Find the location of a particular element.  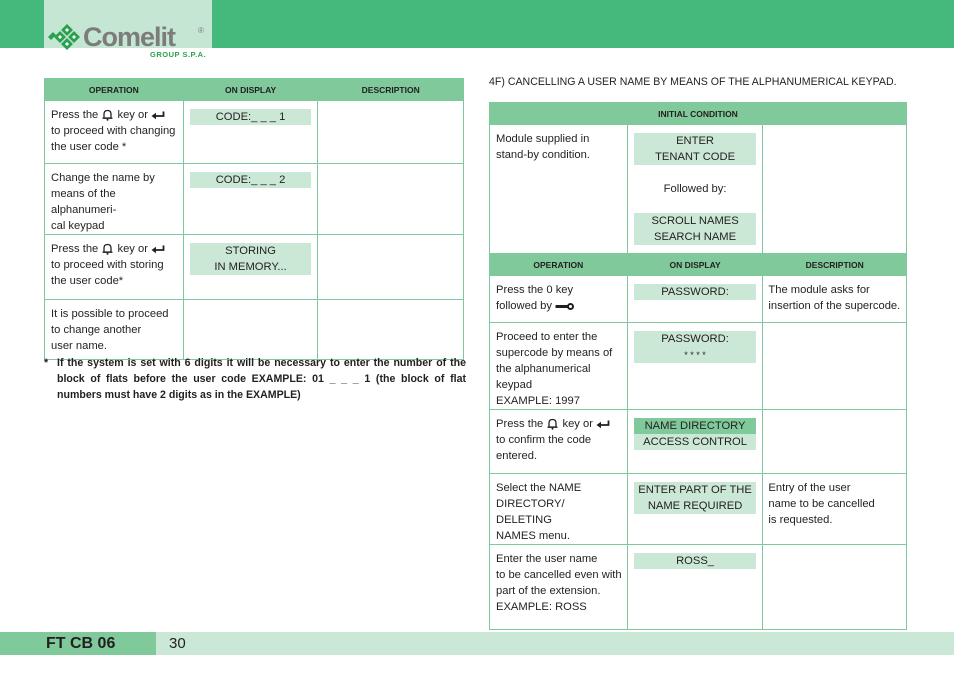

registered-mark: ® is located at coordinates (201, 30).